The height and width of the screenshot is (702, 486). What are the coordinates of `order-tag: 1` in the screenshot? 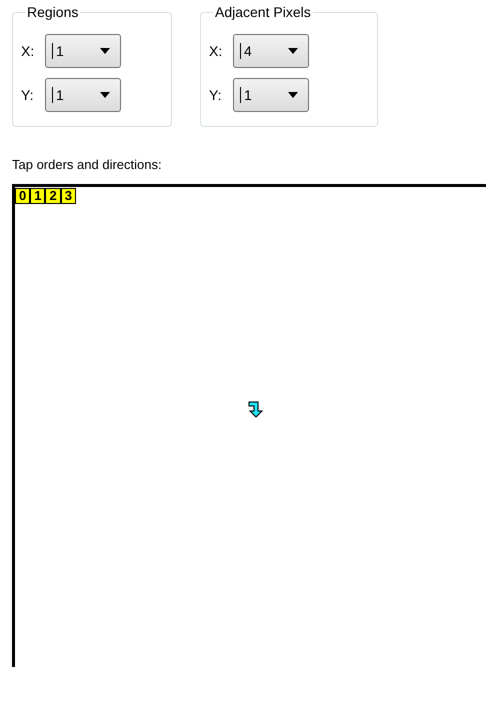 It's located at (38, 196).